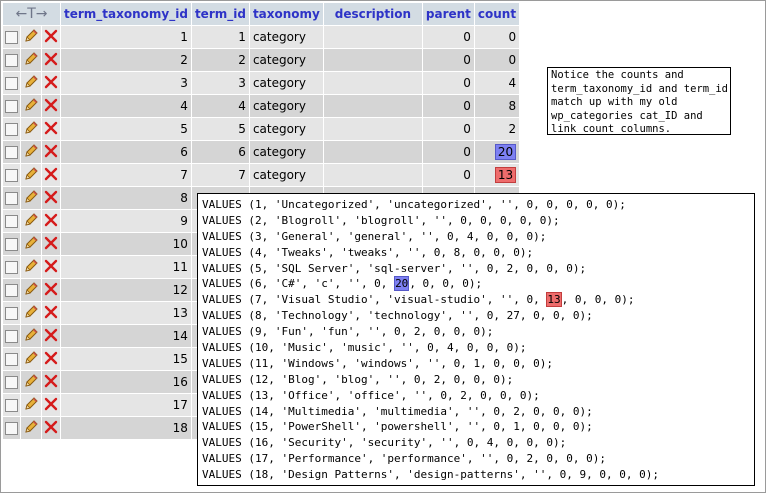 Image resolution: width=766 pixels, height=493 pixels. Describe the element at coordinates (372, 14) in the screenshot. I see `column-header-description: description` at that location.